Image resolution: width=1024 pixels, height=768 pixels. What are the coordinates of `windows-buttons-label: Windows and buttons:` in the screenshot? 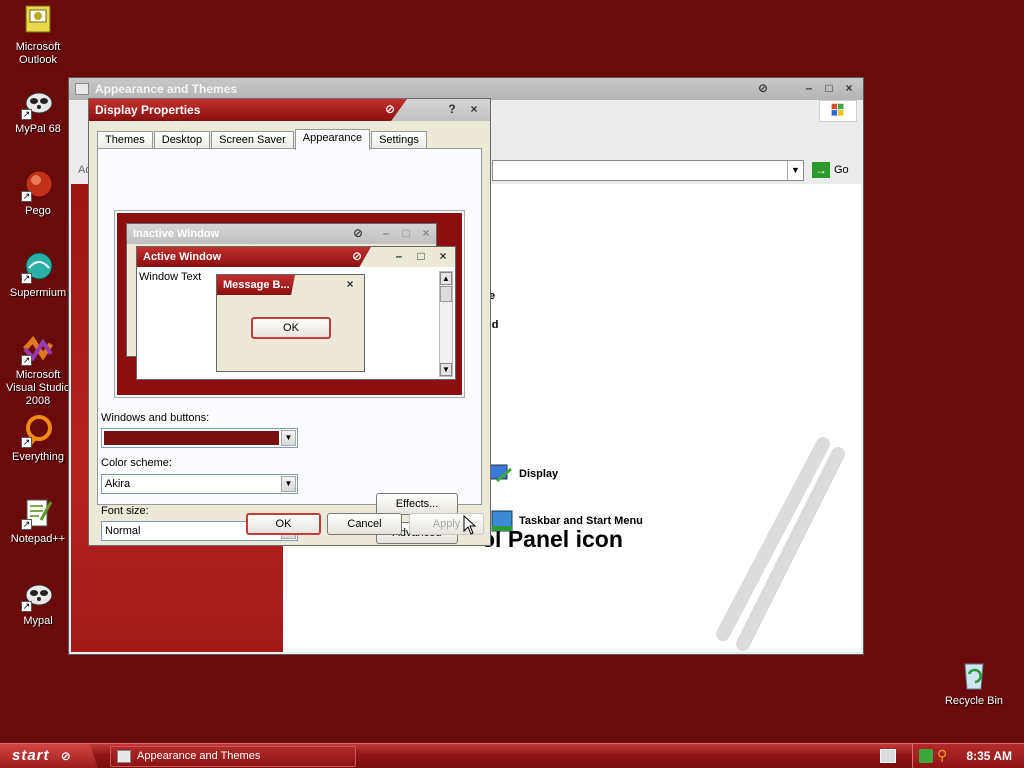 It's located at (155, 418).